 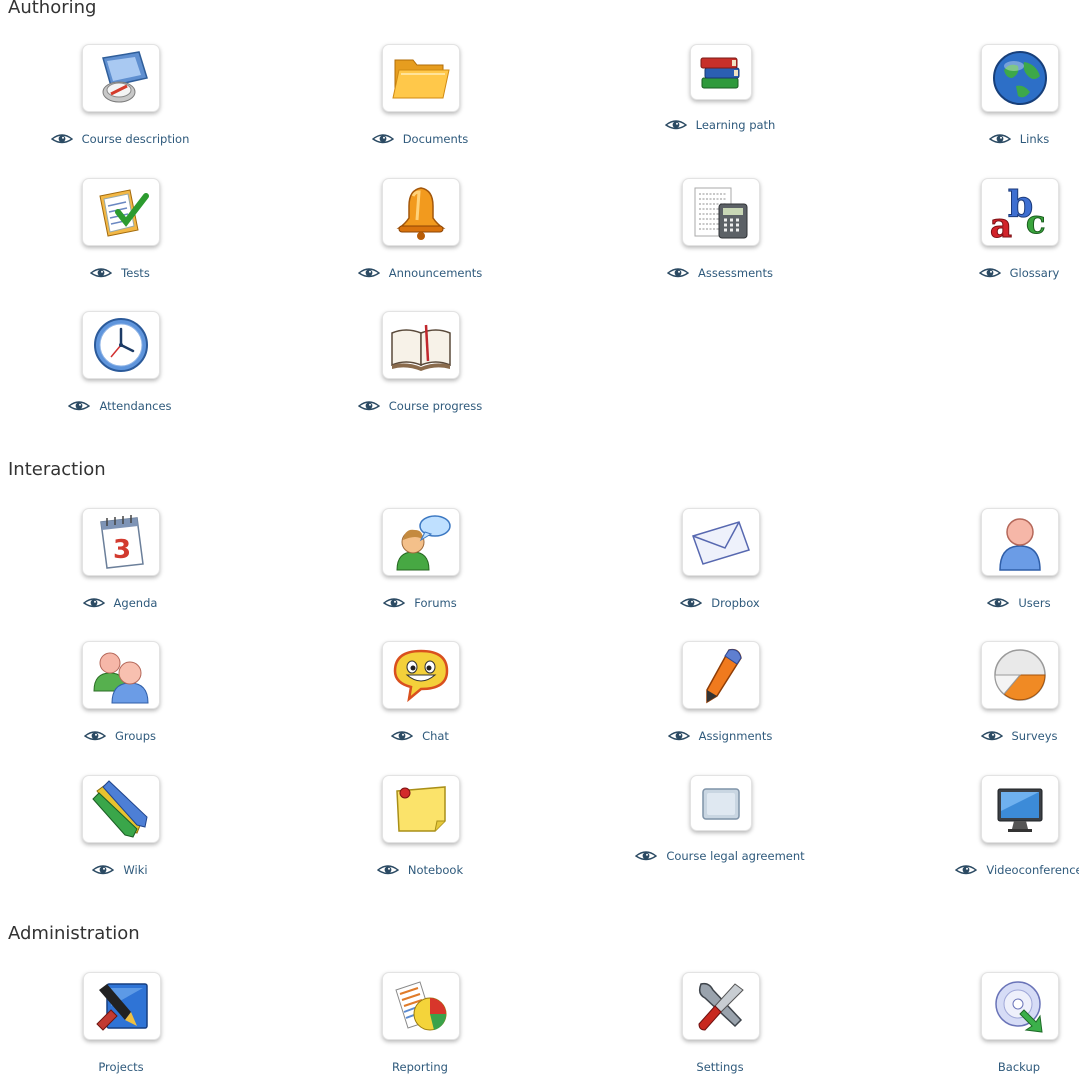 I want to click on tool-link: Assignments, so click(x=720, y=736).